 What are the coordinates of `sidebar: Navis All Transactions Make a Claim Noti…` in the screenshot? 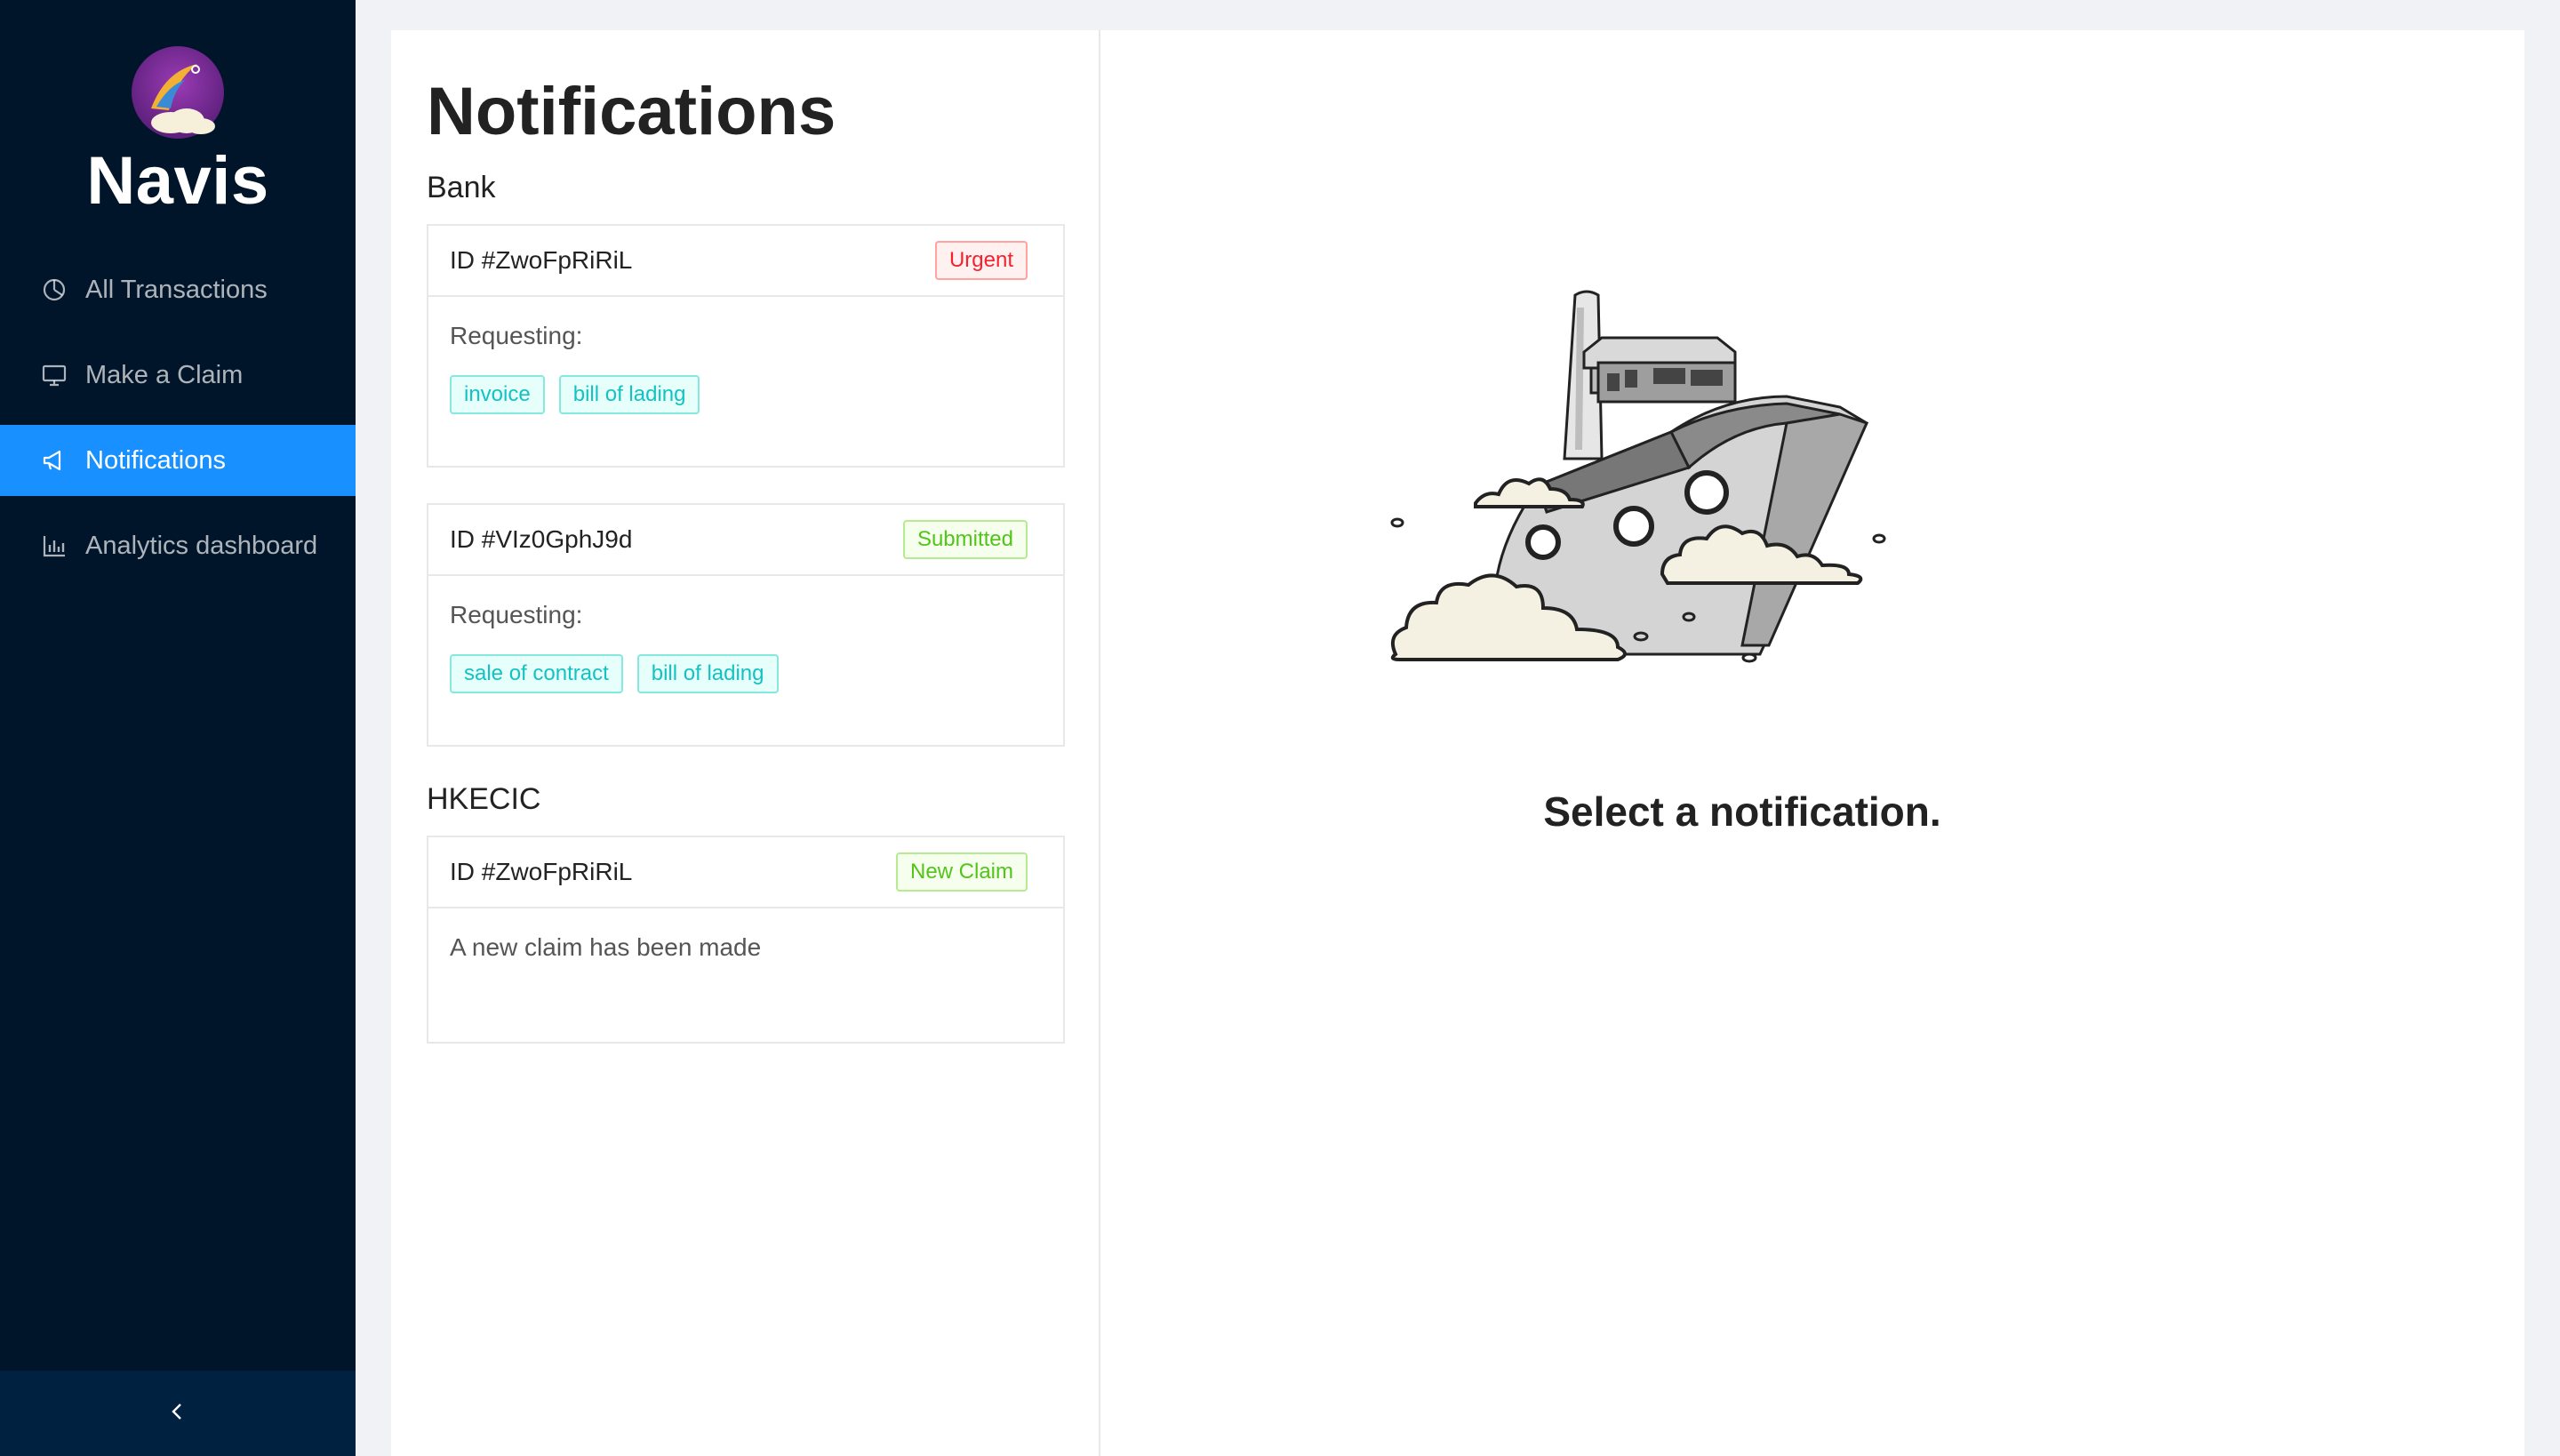 It's located at (178, 728).